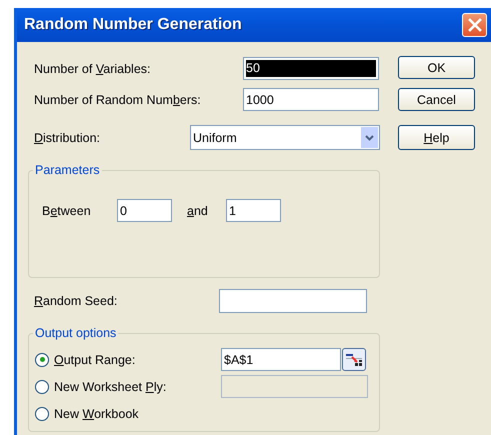 The height and width of the screenshot is (435, 491). Describe the element at coordinates (75, 301) in the screenshot. I see `field-label: Random Seed:` at that location.